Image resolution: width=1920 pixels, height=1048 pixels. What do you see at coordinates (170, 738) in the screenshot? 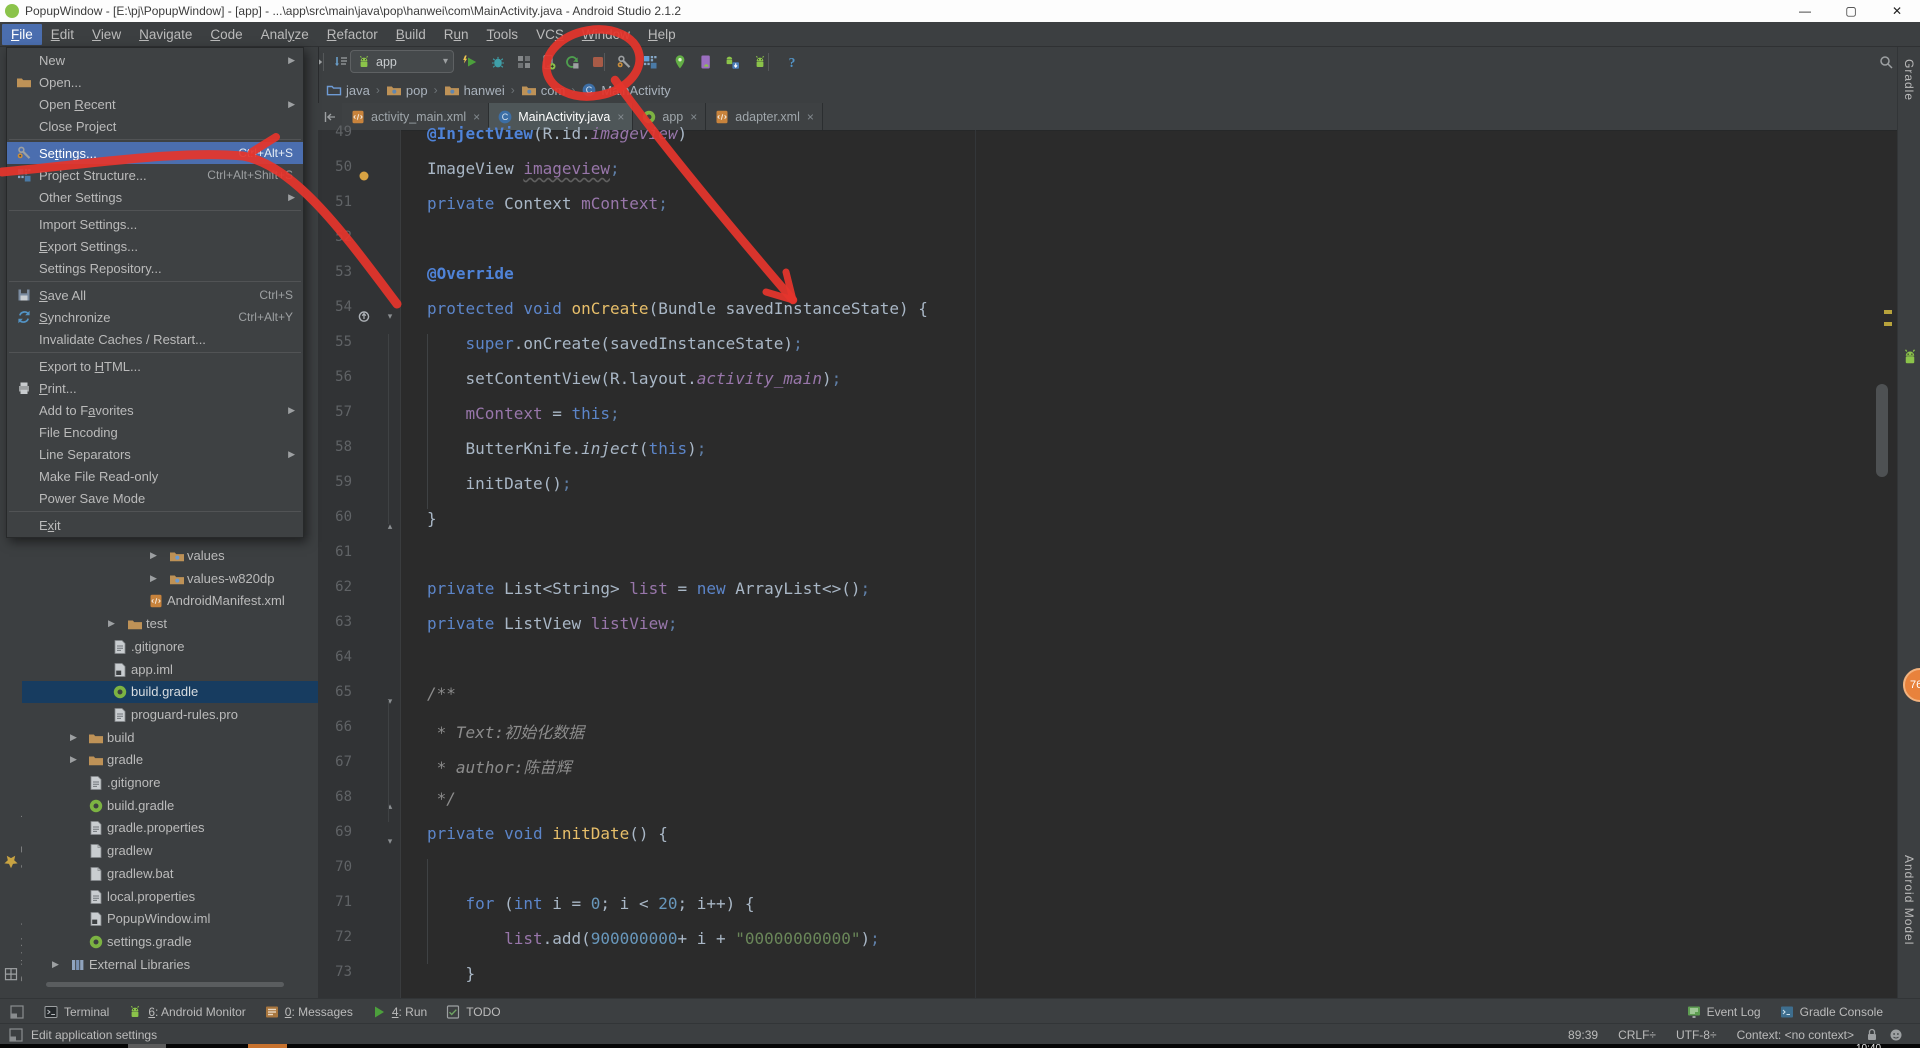
I see `tree-item-build: ▶ build` at bounding box center [170, 738].